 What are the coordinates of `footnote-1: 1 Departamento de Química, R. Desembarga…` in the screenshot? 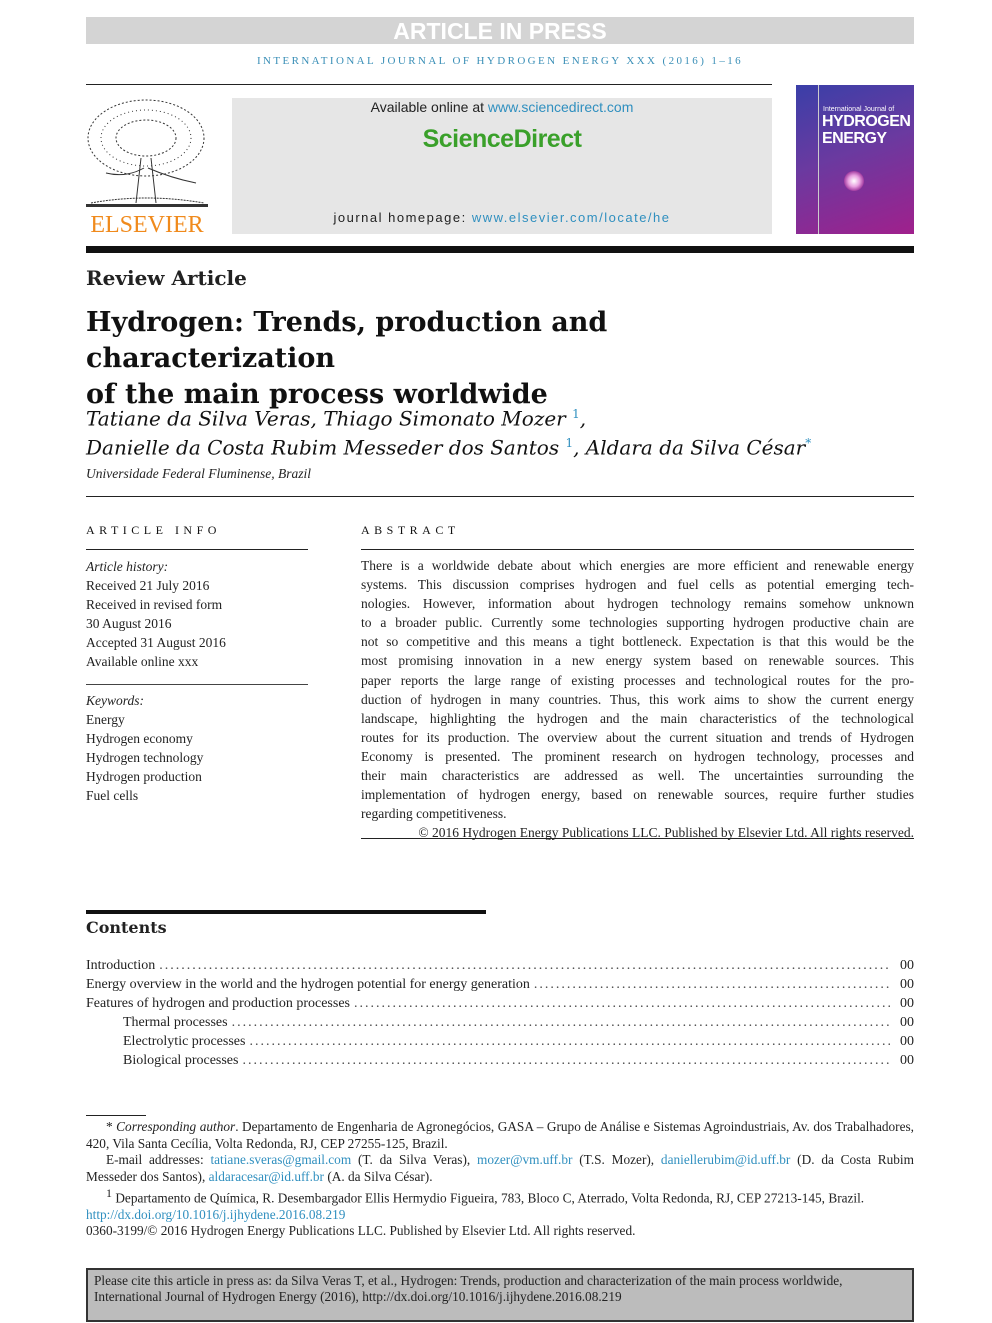 It's located at (485, 1196).